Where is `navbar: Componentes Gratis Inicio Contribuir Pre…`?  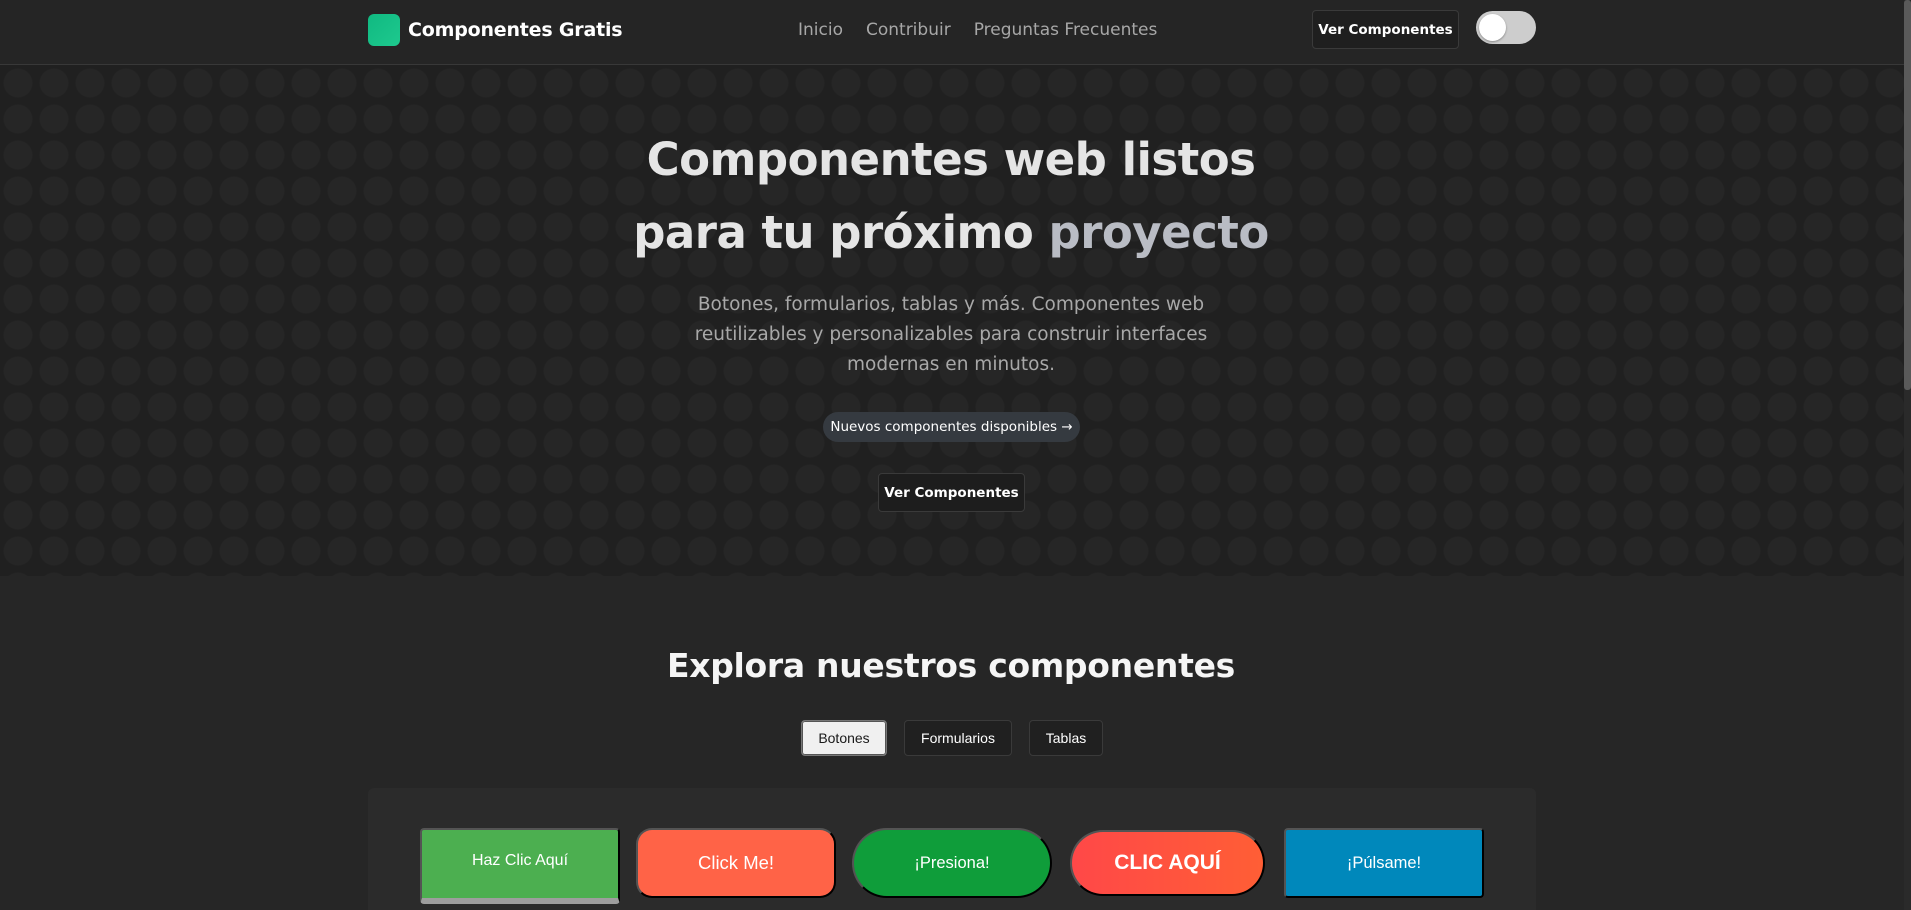
navbar: Componentes Gratis Inicio Contribuir Pre… is located at coordinates (952, 32).